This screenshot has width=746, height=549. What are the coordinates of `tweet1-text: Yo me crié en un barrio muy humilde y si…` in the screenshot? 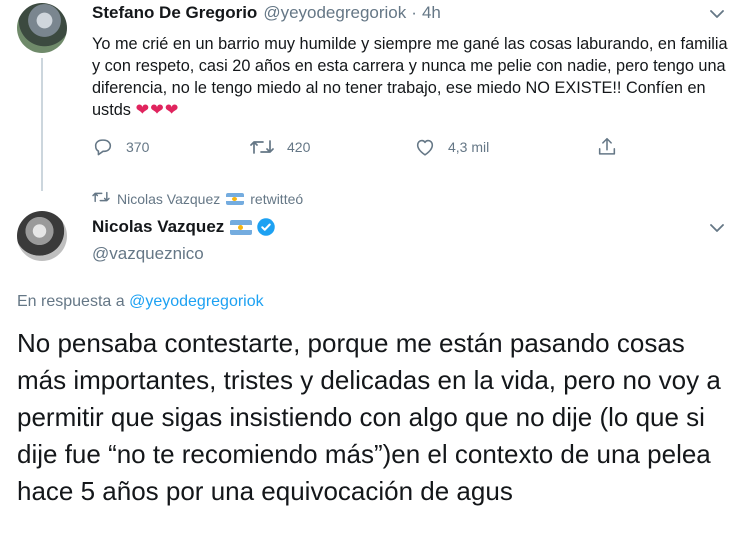 It's located at (412, 77).